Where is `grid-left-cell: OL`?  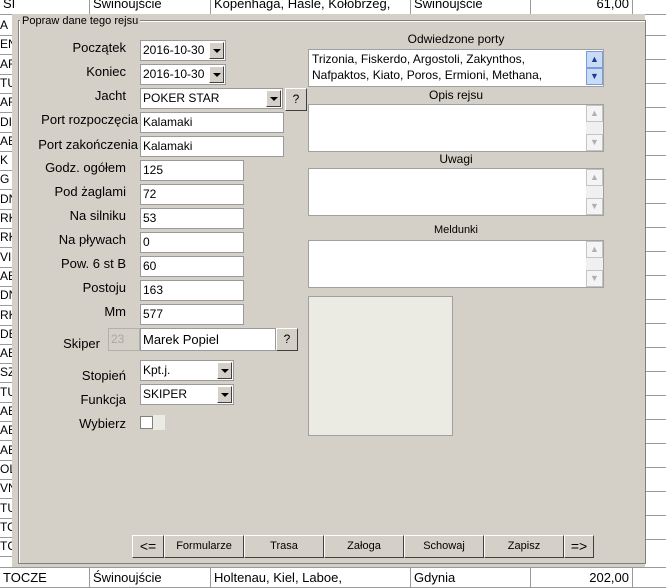 grid-left-cell: OL is located at coordinates (6, 469).